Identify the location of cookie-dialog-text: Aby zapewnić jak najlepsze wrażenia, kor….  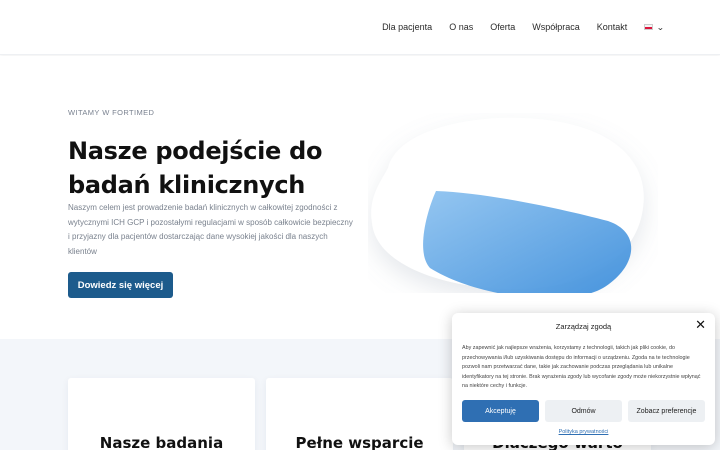
(581, 367).